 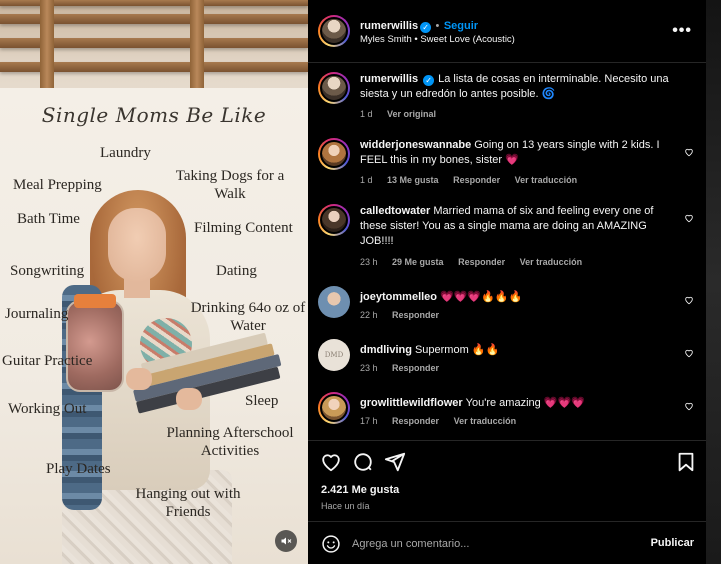 What do you see at coordinates (461, 26) in the screenshot?
I see `follow-button: Seguir` at bounding box center [461, 26].